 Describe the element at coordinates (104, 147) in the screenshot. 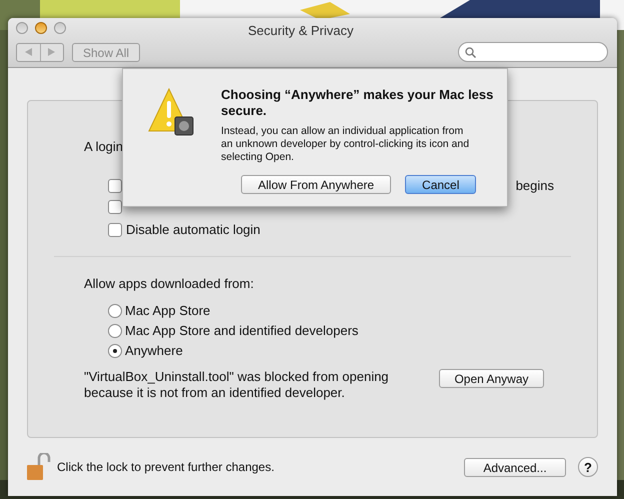

I see `login-text: A login` at that location.